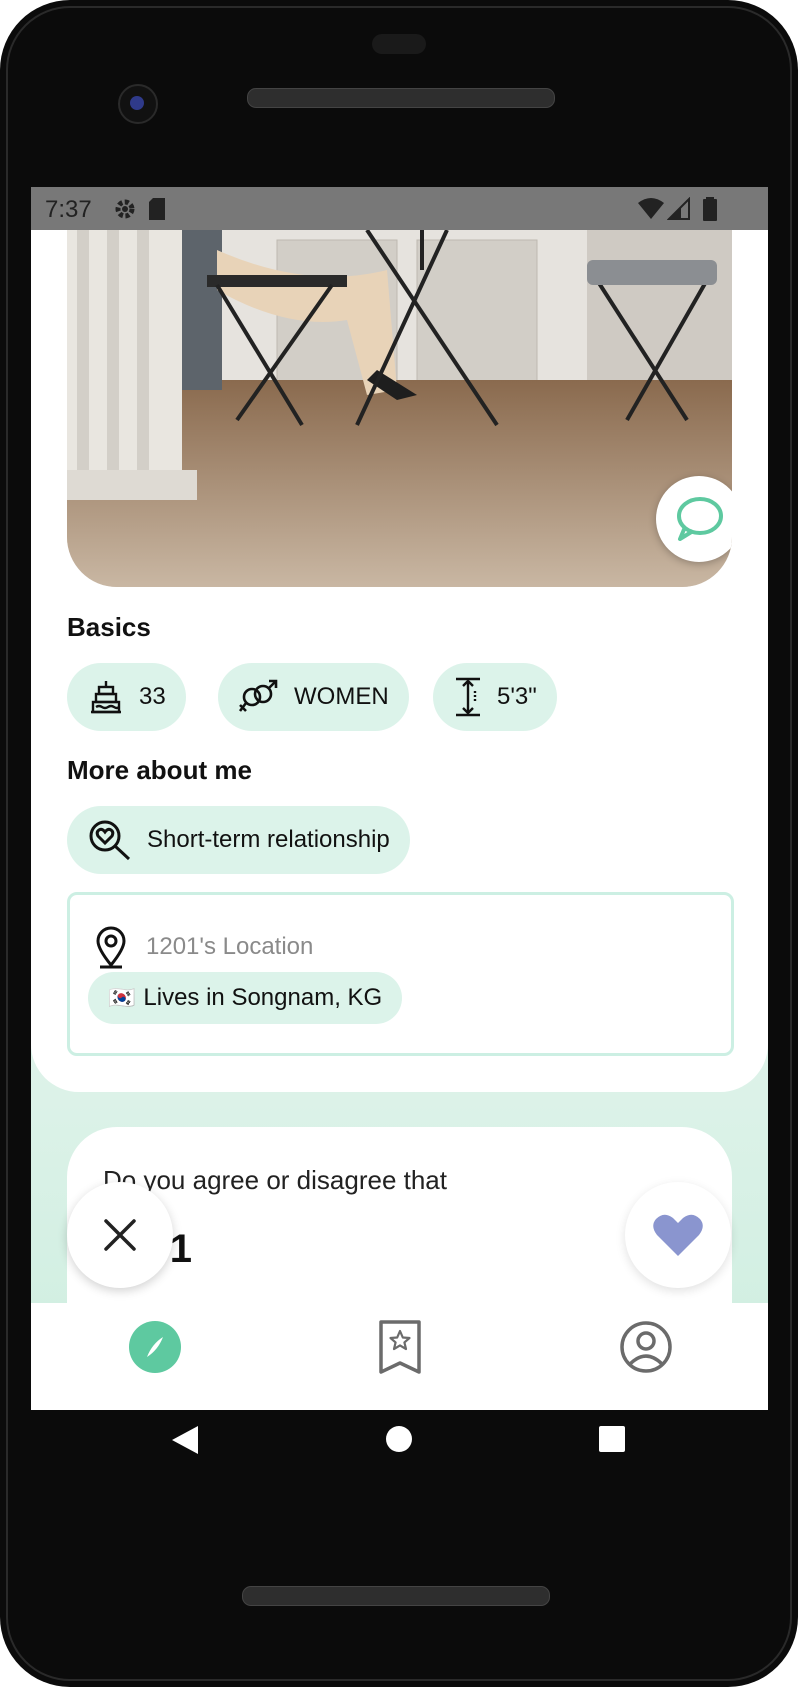  I want to click on profile-icon, so click(646, 1347).